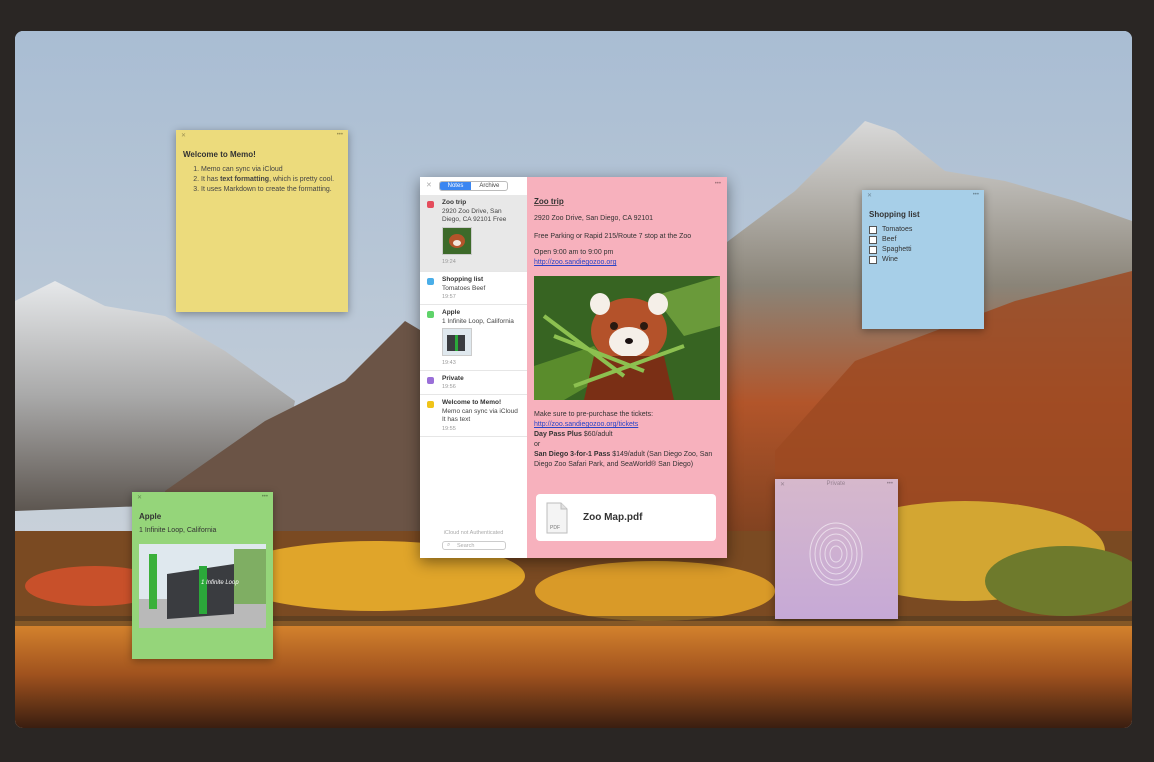  I want to click on note-address: 2920 Zoo Drive, San Diego, CA 92101, so click(594, 218).